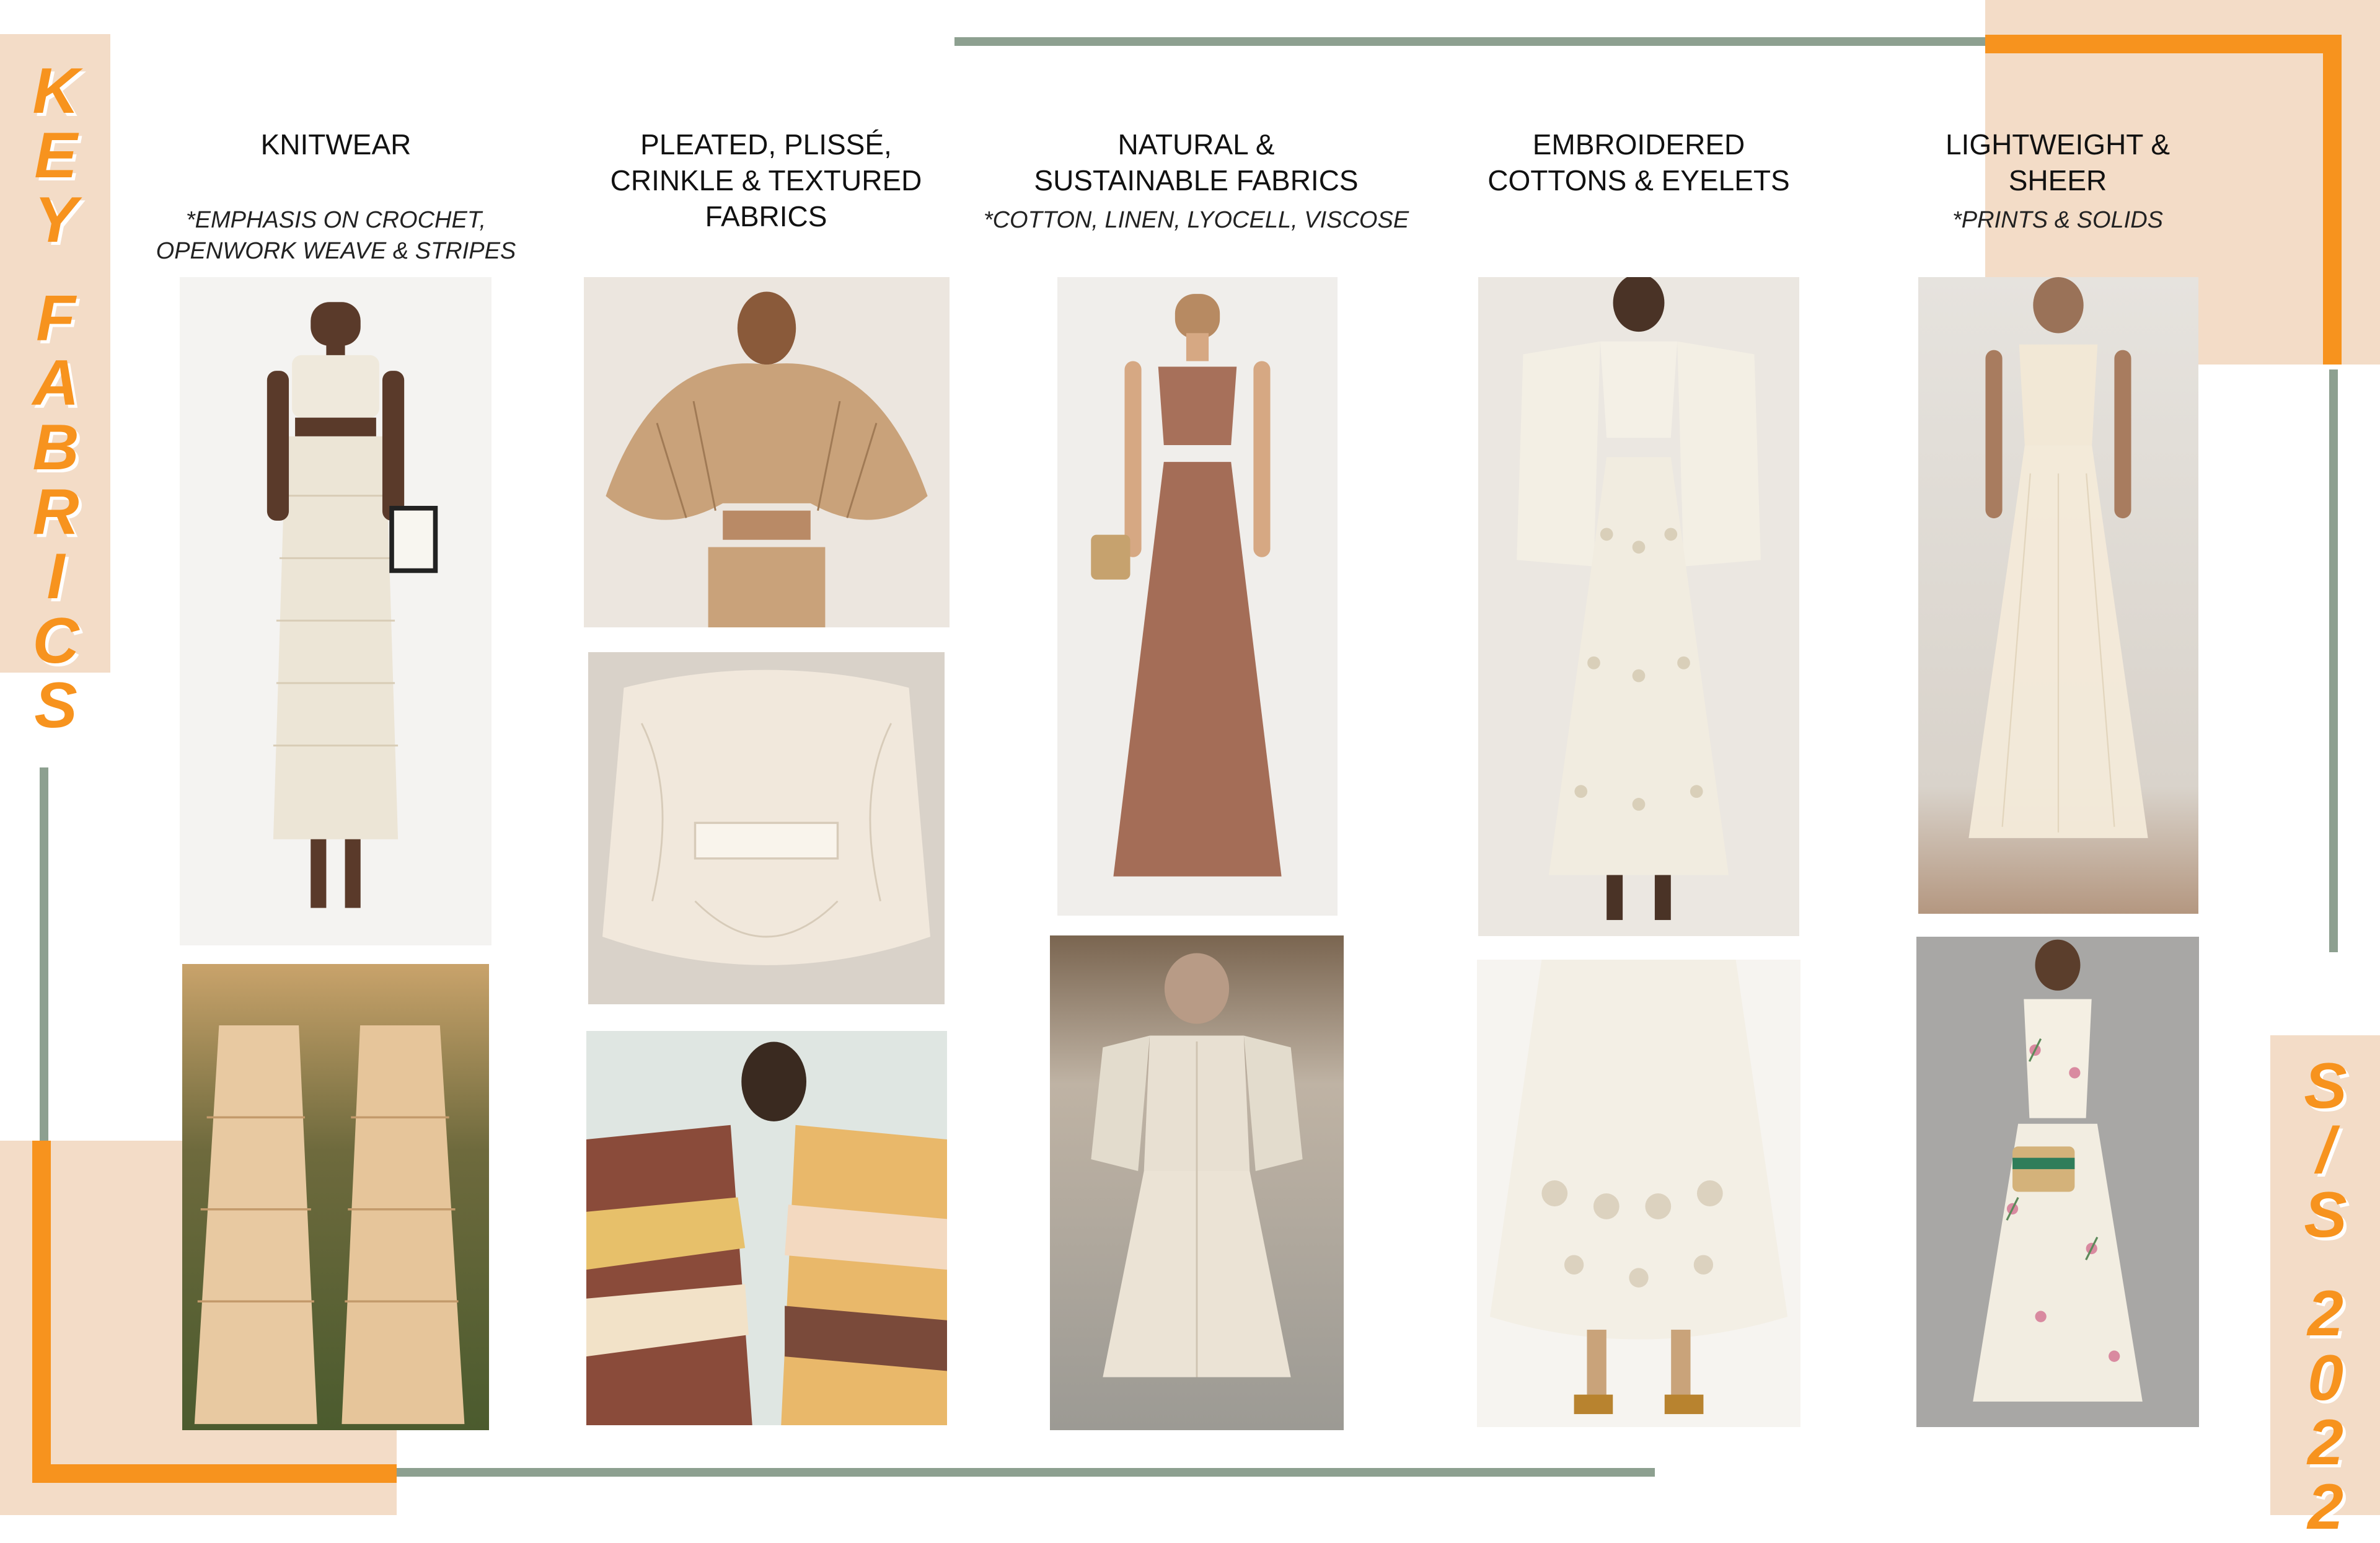 This screenshot has width=2380, height=1543. What do you see at coordinates (214, 1474) in the screenshot?
I see `bottom-left-orange-bar` at bounding box center [214, 1474].